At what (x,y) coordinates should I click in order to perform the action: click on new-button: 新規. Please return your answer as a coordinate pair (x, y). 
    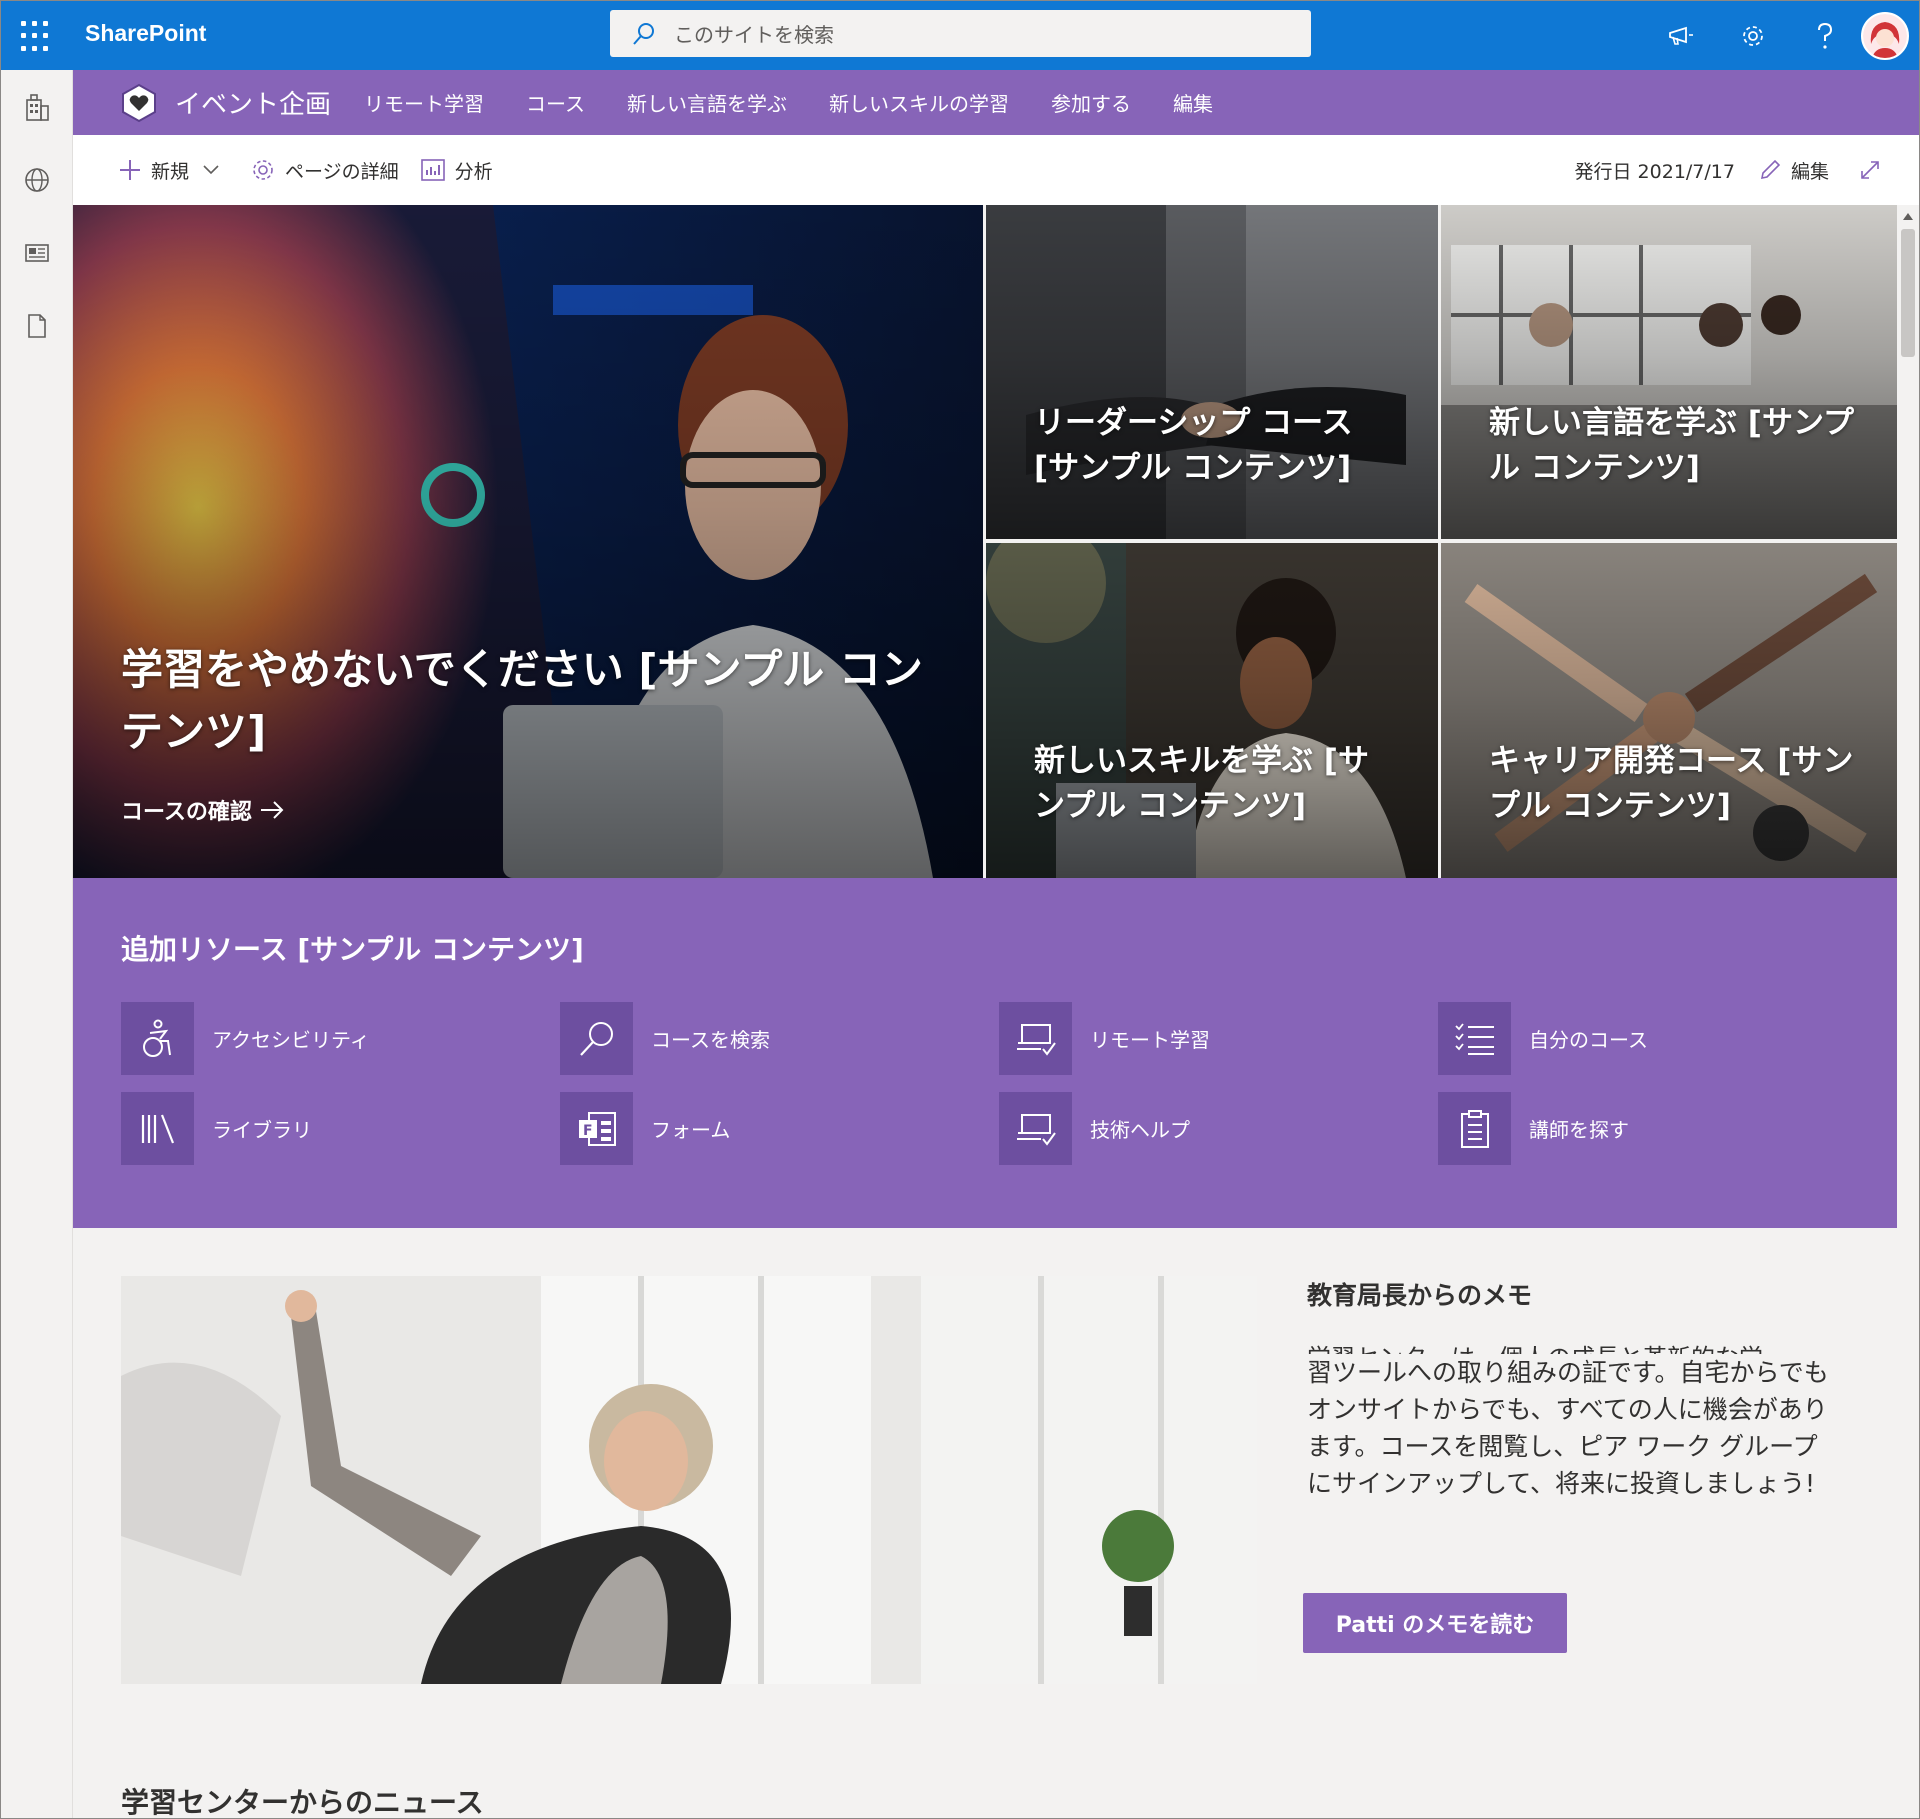
    Looking at the image, I should click on (174, 170).